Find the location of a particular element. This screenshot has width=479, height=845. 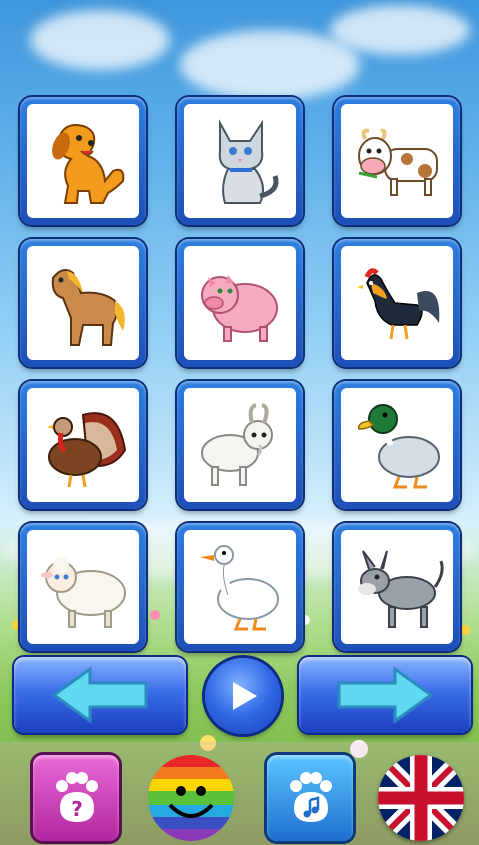

goat-icon is located at coordinates (237, 444).